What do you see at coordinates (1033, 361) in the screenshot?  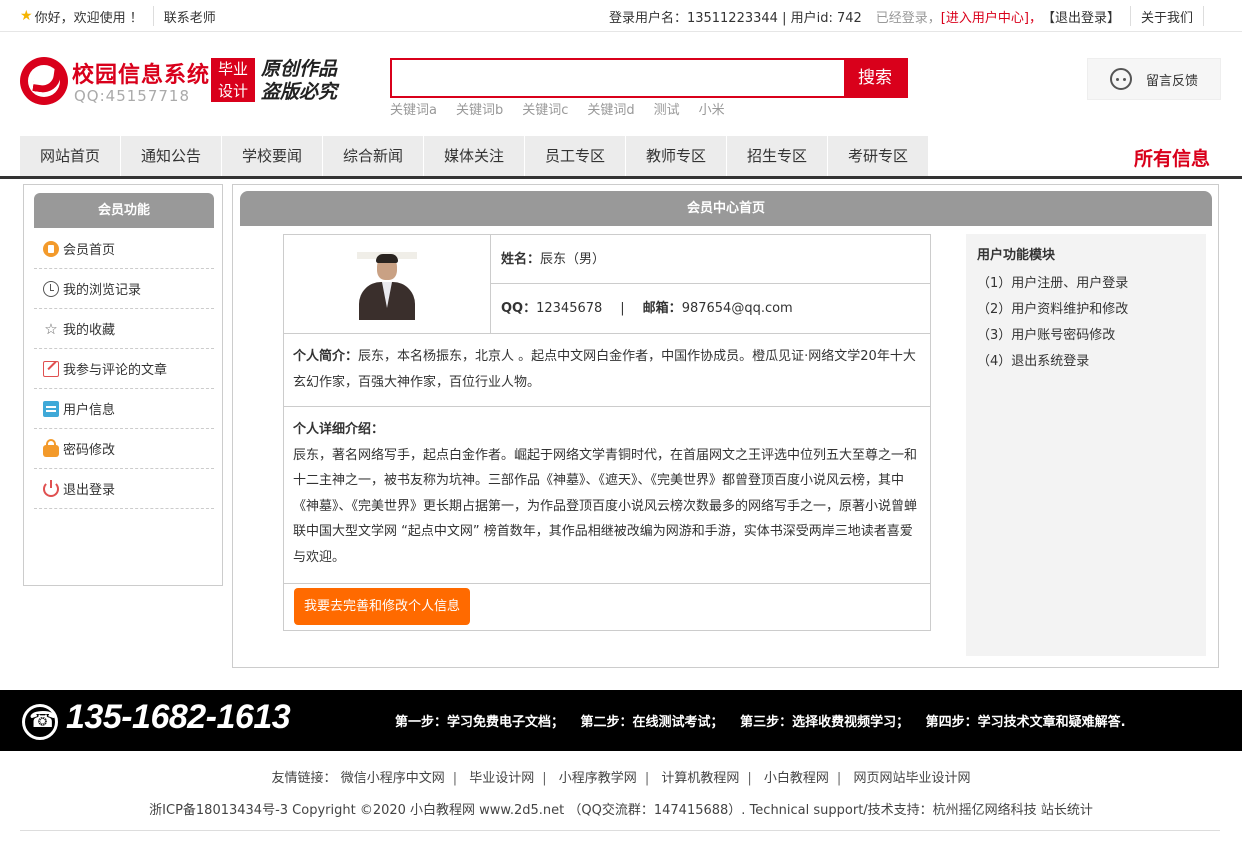 I see `module-item: （4）退出系统登录` at bounding box center [1033, 361].